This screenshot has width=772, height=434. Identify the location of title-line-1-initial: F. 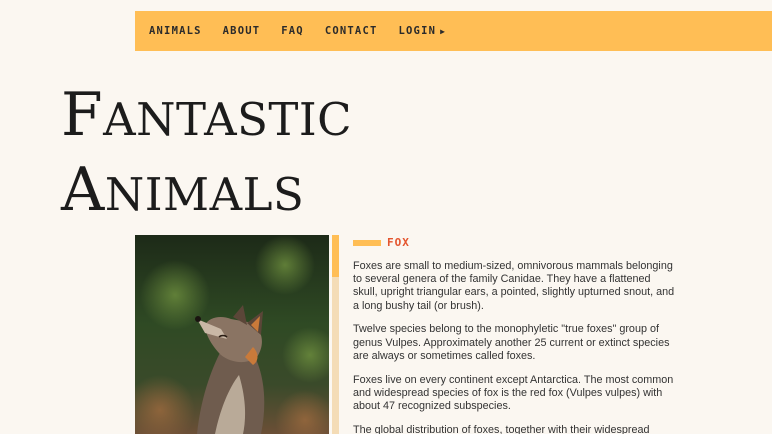
(82, 115).